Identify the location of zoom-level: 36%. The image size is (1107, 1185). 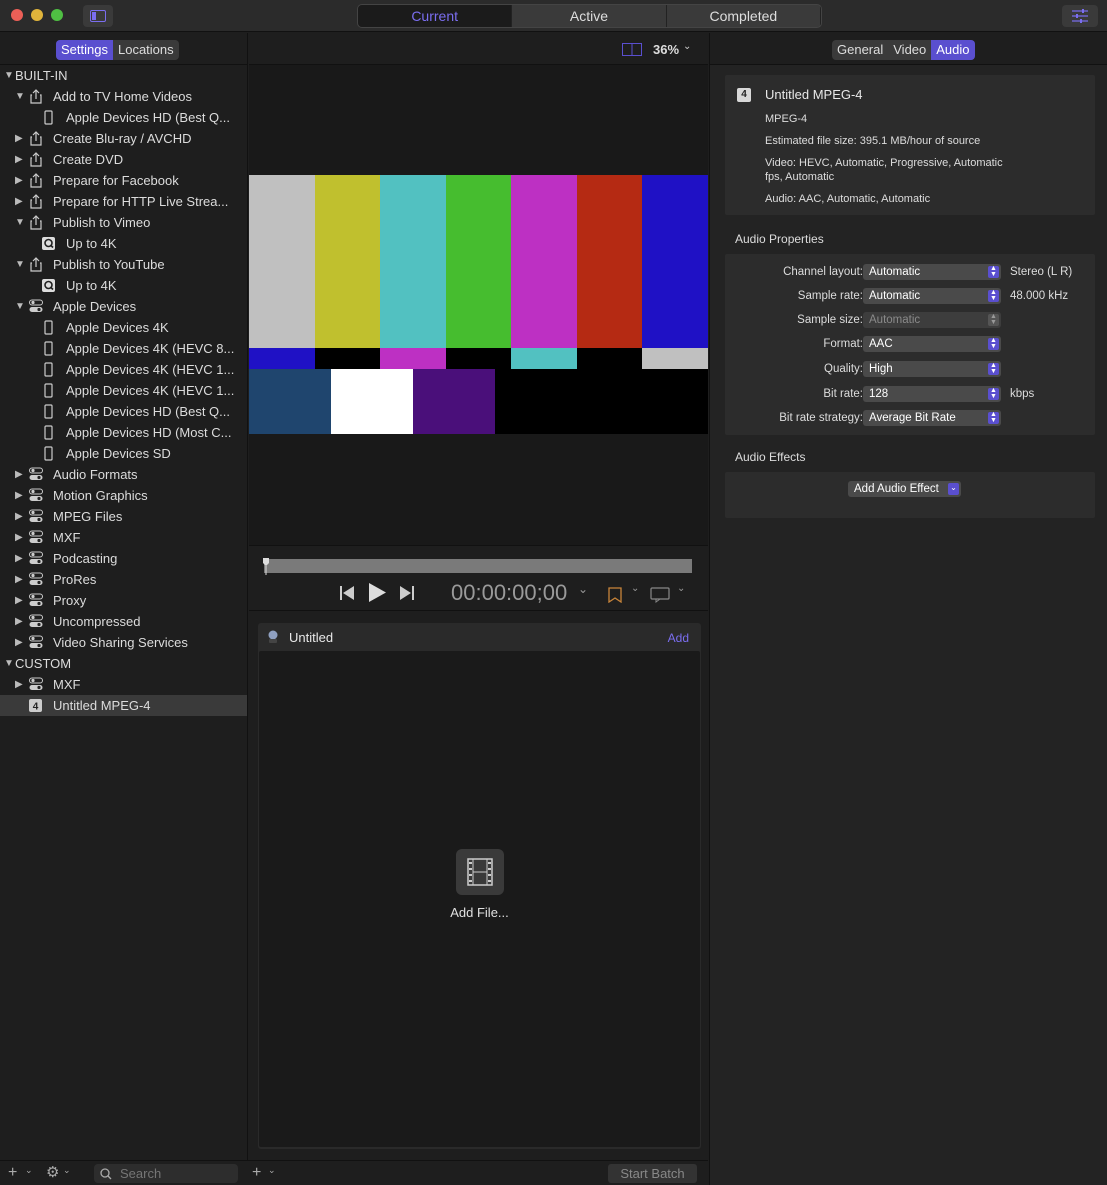
(666, 49).